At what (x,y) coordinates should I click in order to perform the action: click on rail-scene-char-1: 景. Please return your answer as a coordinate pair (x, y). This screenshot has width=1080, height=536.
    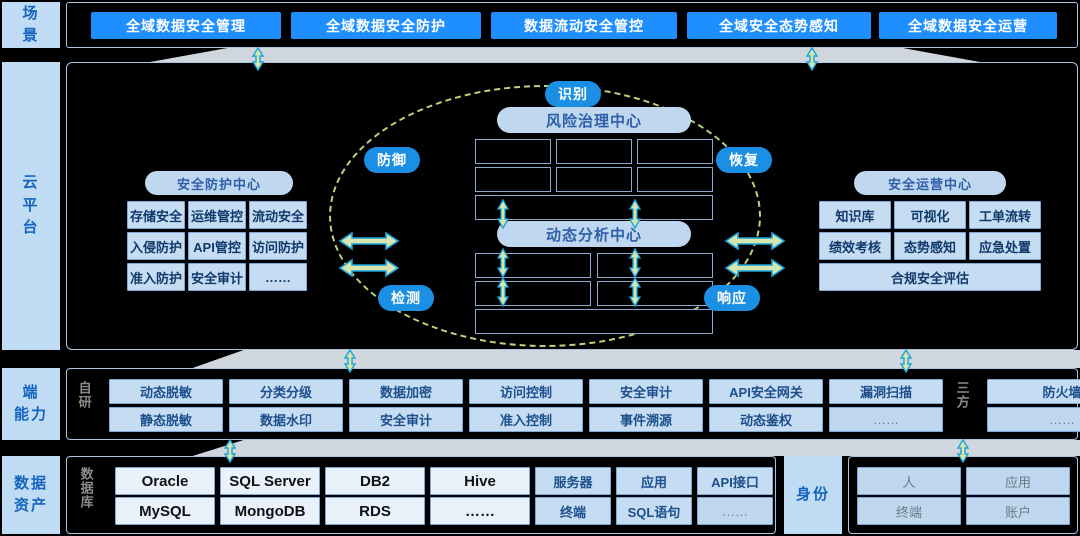
    Looking at the image, I should click on (31, 35).